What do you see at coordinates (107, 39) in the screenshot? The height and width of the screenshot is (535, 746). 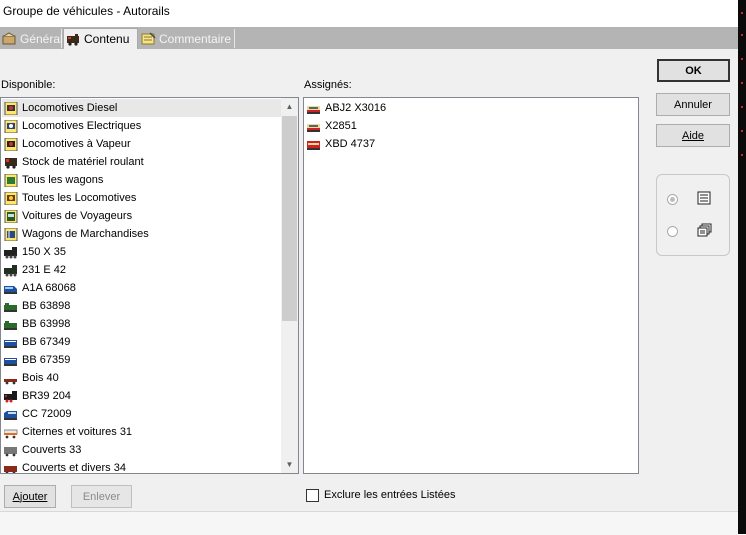 I see `tab-label: Contenu` at bounding box center [107, 39].